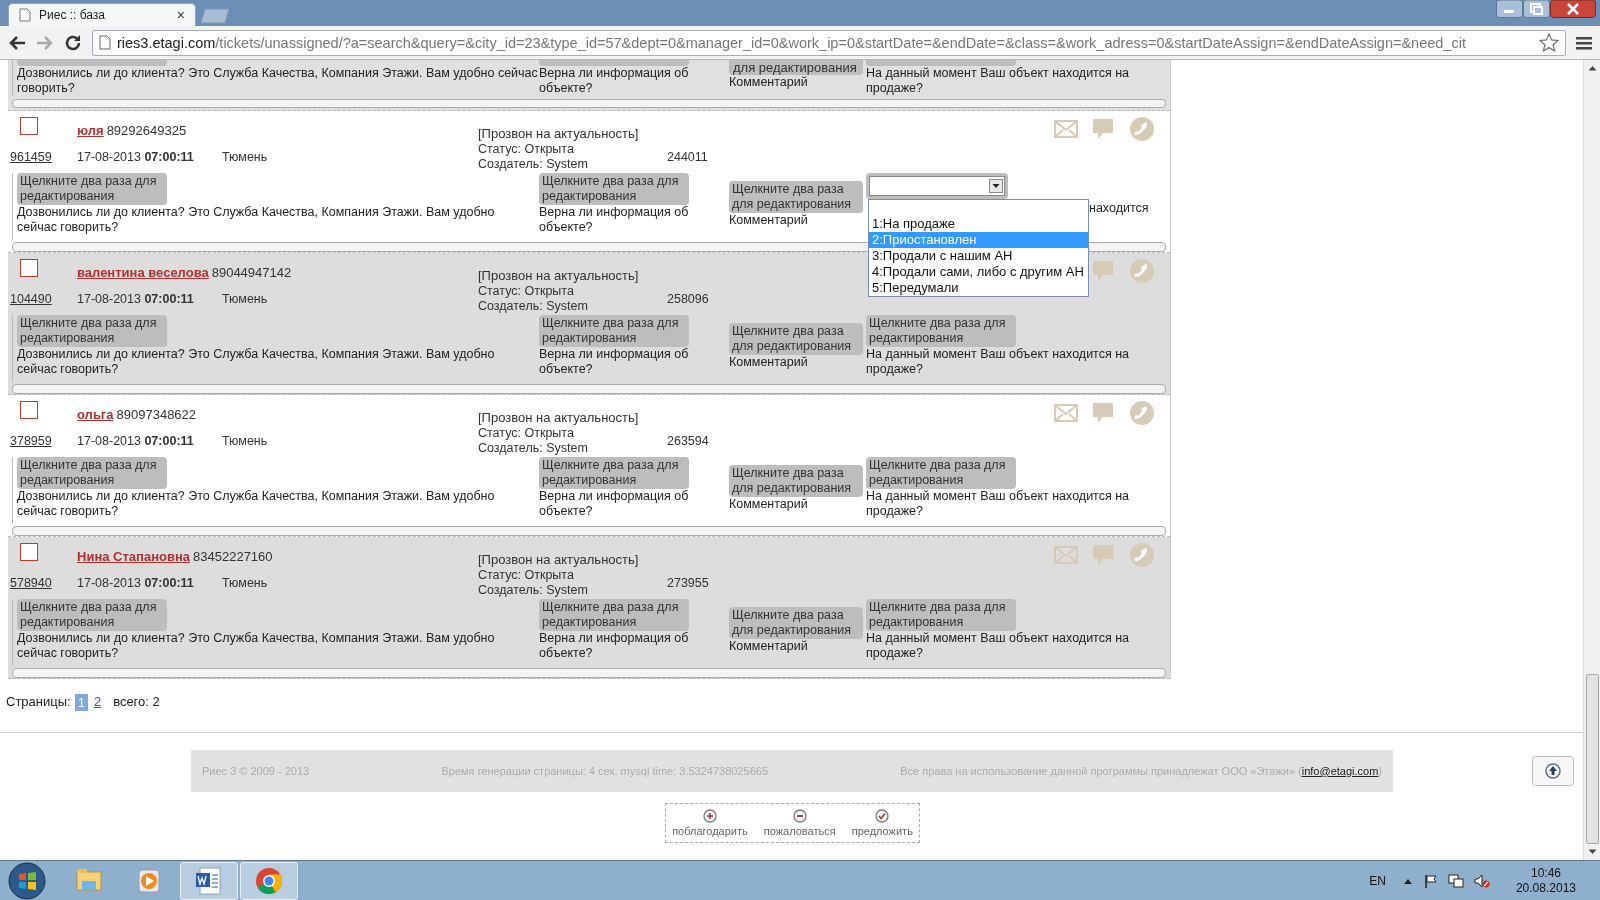 The image size is (1600, 900). What do you see at coordinates (251, 273) in the screenshot?
I see `phone-number: 89044947142` at bounding box center [251, 273].